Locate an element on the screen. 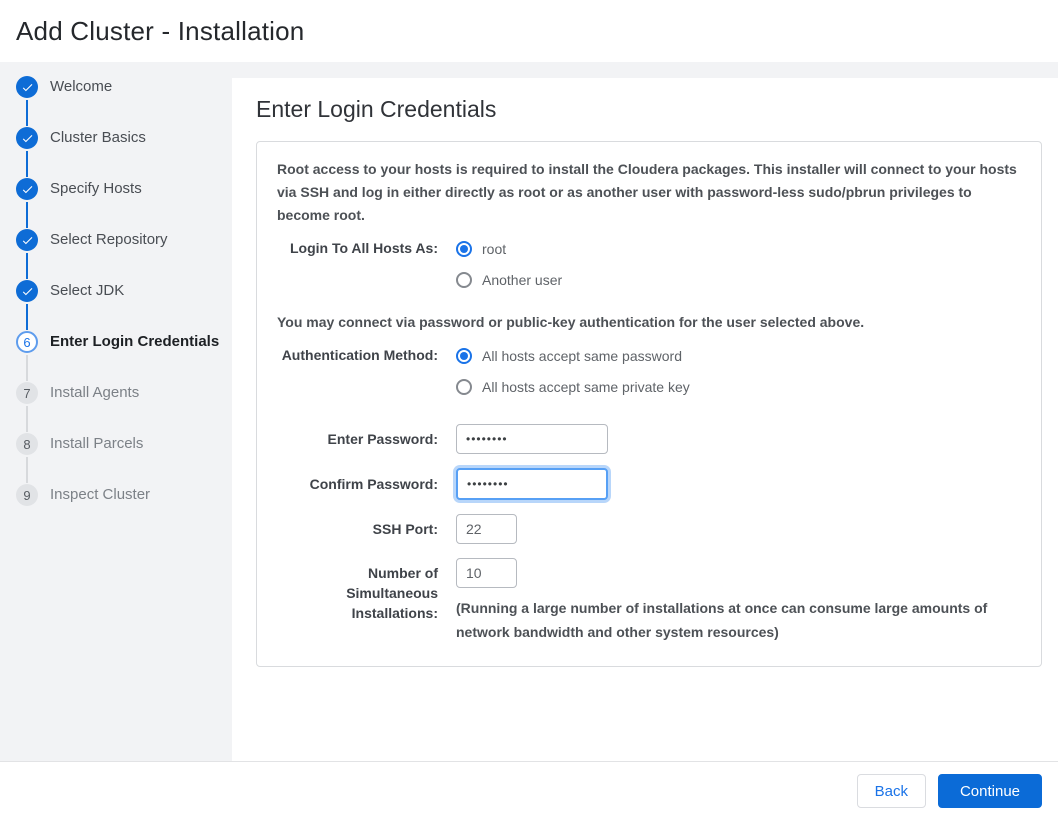 The image size is (1058, 820). radio-option-another-user: Another user is located at coordinates (509, 279).